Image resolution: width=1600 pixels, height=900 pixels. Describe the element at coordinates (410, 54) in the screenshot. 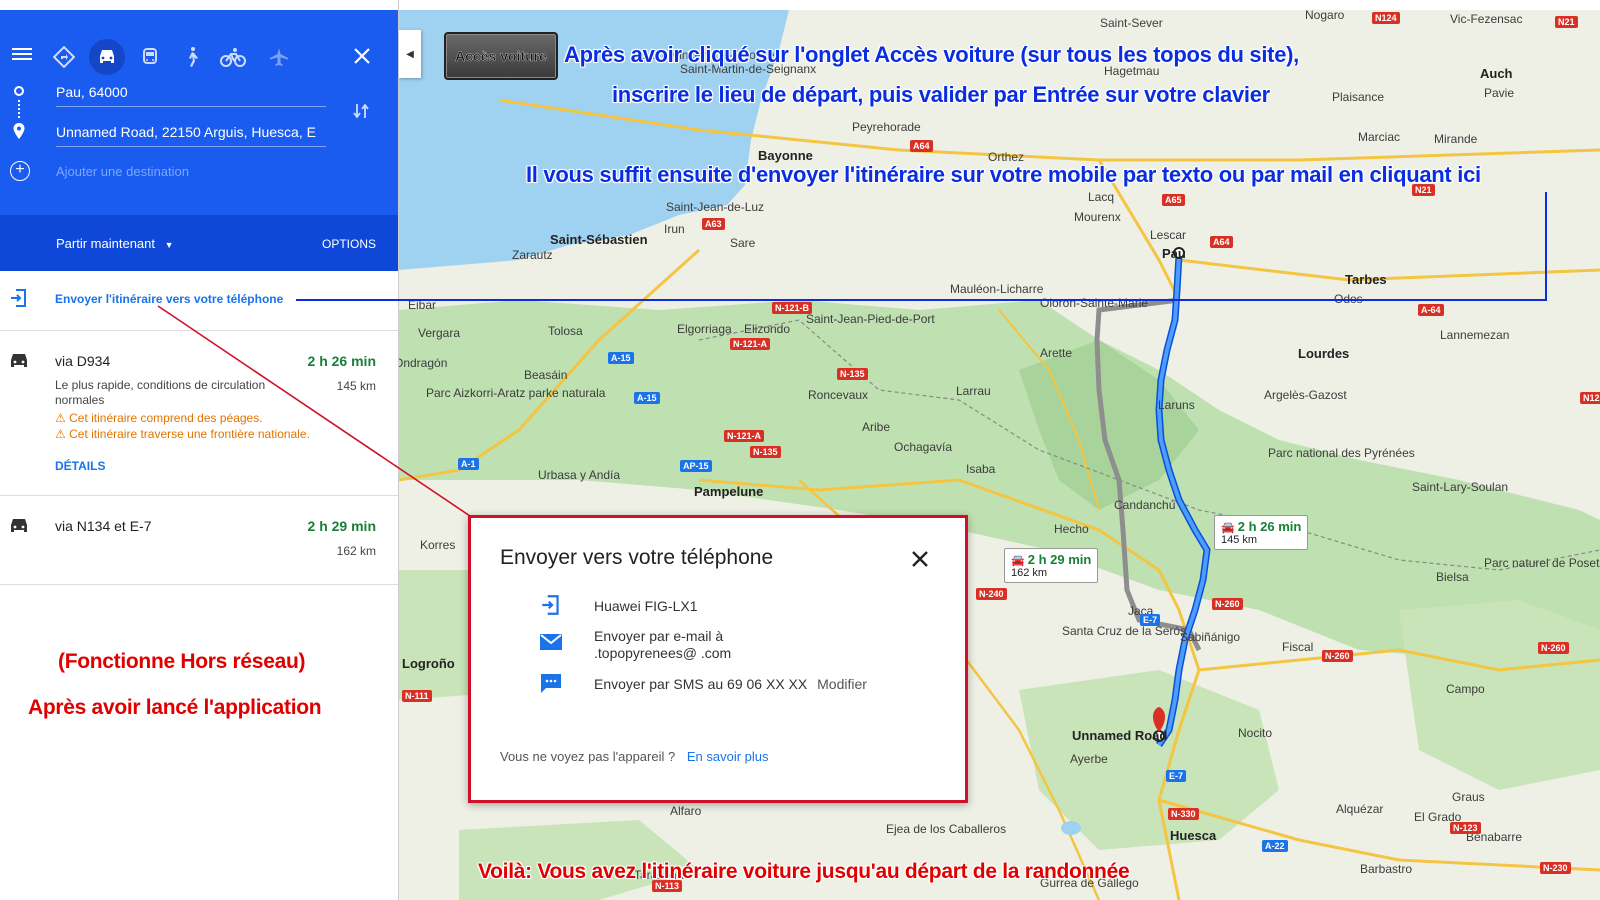

I see `collapse-panel-button: ◀` at that location.